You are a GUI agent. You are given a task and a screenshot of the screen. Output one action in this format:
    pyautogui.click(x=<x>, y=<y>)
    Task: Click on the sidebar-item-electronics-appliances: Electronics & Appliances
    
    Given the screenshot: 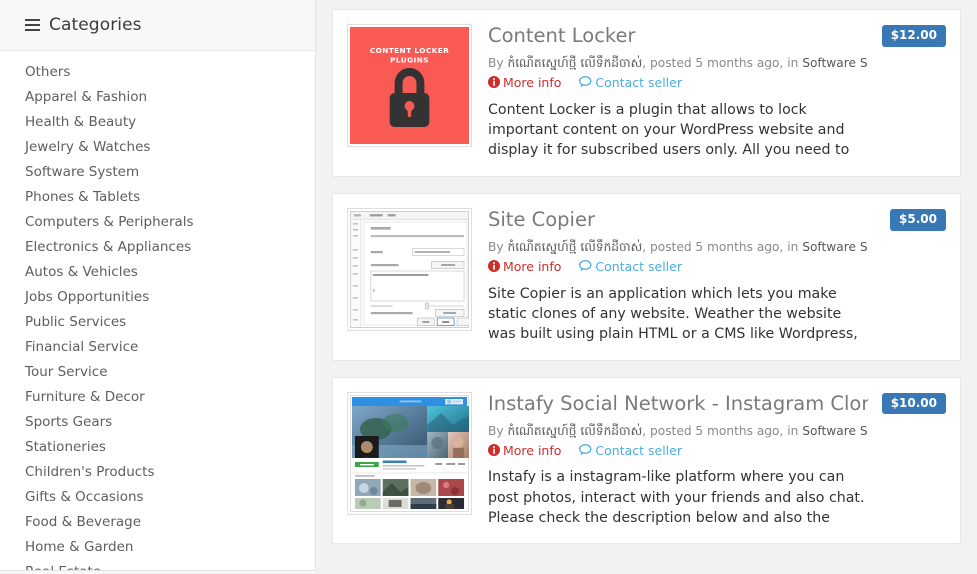 What is the action you would take?
    pyautogui.click(x=157, y=247)
    